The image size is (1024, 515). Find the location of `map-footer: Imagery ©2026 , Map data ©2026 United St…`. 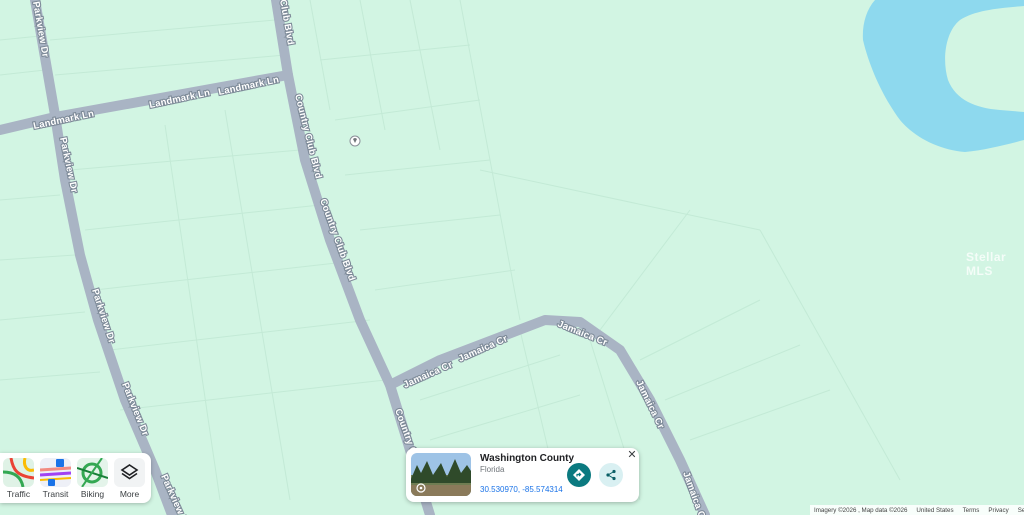

map-footer: Imagery ©2026 , Map data ©2026 United St… is located at coordinates (917, 510).